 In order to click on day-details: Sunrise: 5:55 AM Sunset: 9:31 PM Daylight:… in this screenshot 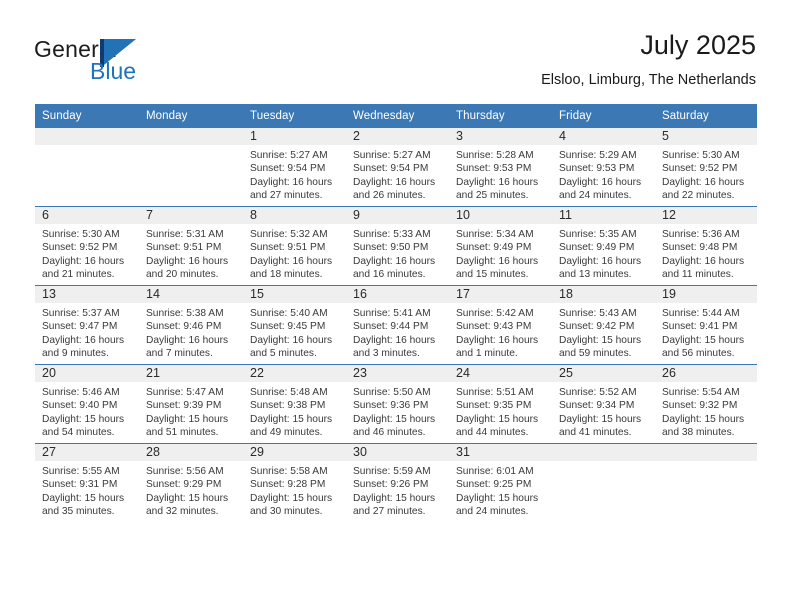, I will do `click(87, 490)`.